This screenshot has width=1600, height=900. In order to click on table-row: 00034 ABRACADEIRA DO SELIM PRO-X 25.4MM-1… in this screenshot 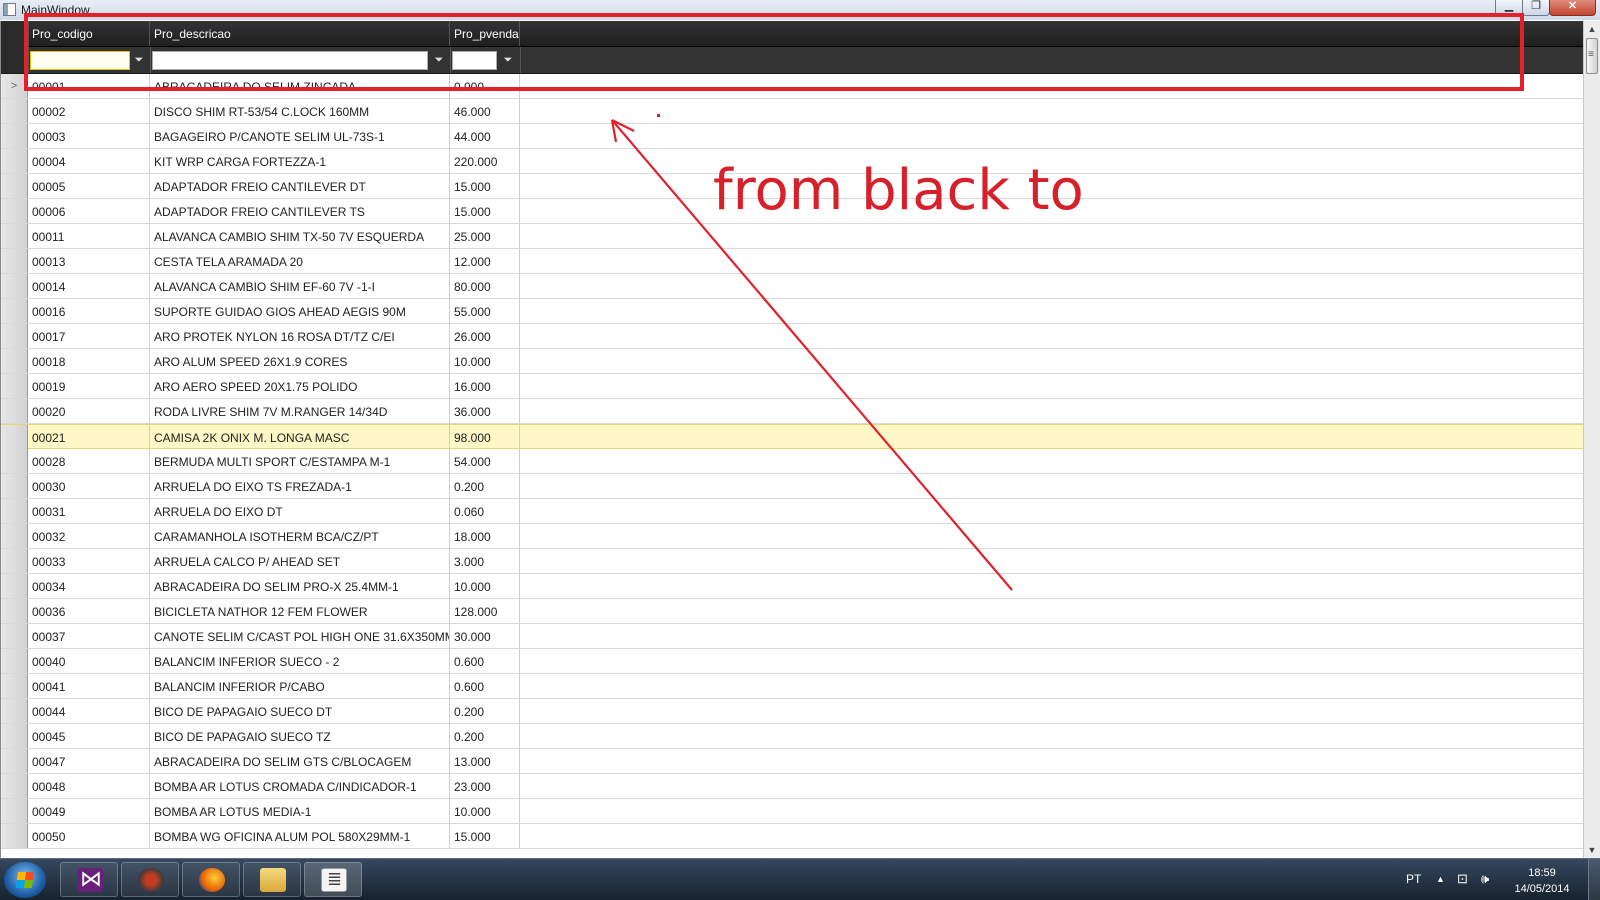, I will do `click(792, 586)`.